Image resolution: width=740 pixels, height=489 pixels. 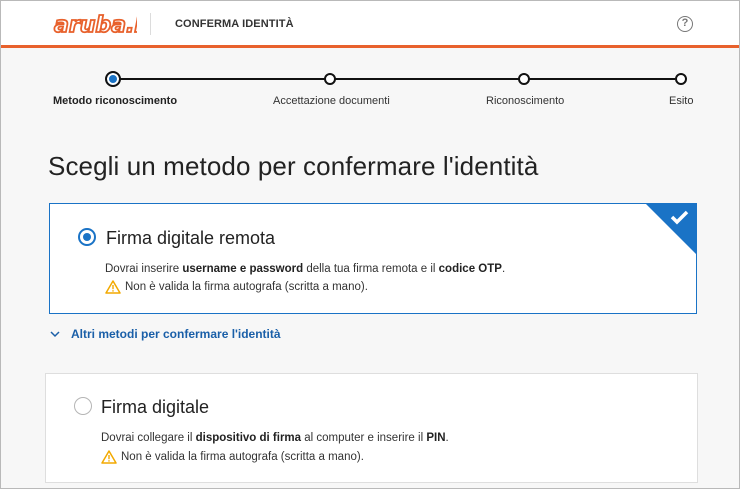 I want to click on step-label-accettazione: Accettazione documenti, so click(x=331, y=101).